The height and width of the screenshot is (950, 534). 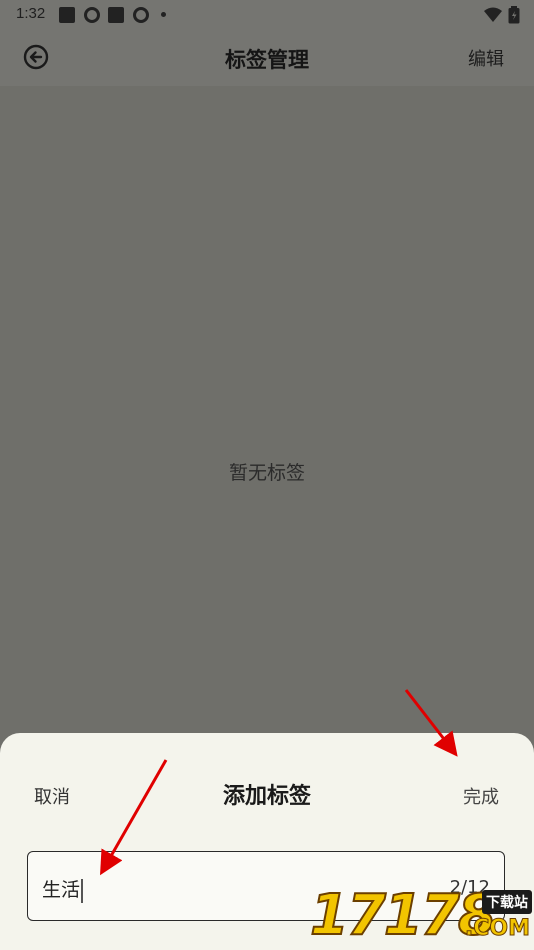 What do you see at coordinates (31, 13) in the screenshot?
I see `status-time: 1:32` at bounding box center [31, 13].